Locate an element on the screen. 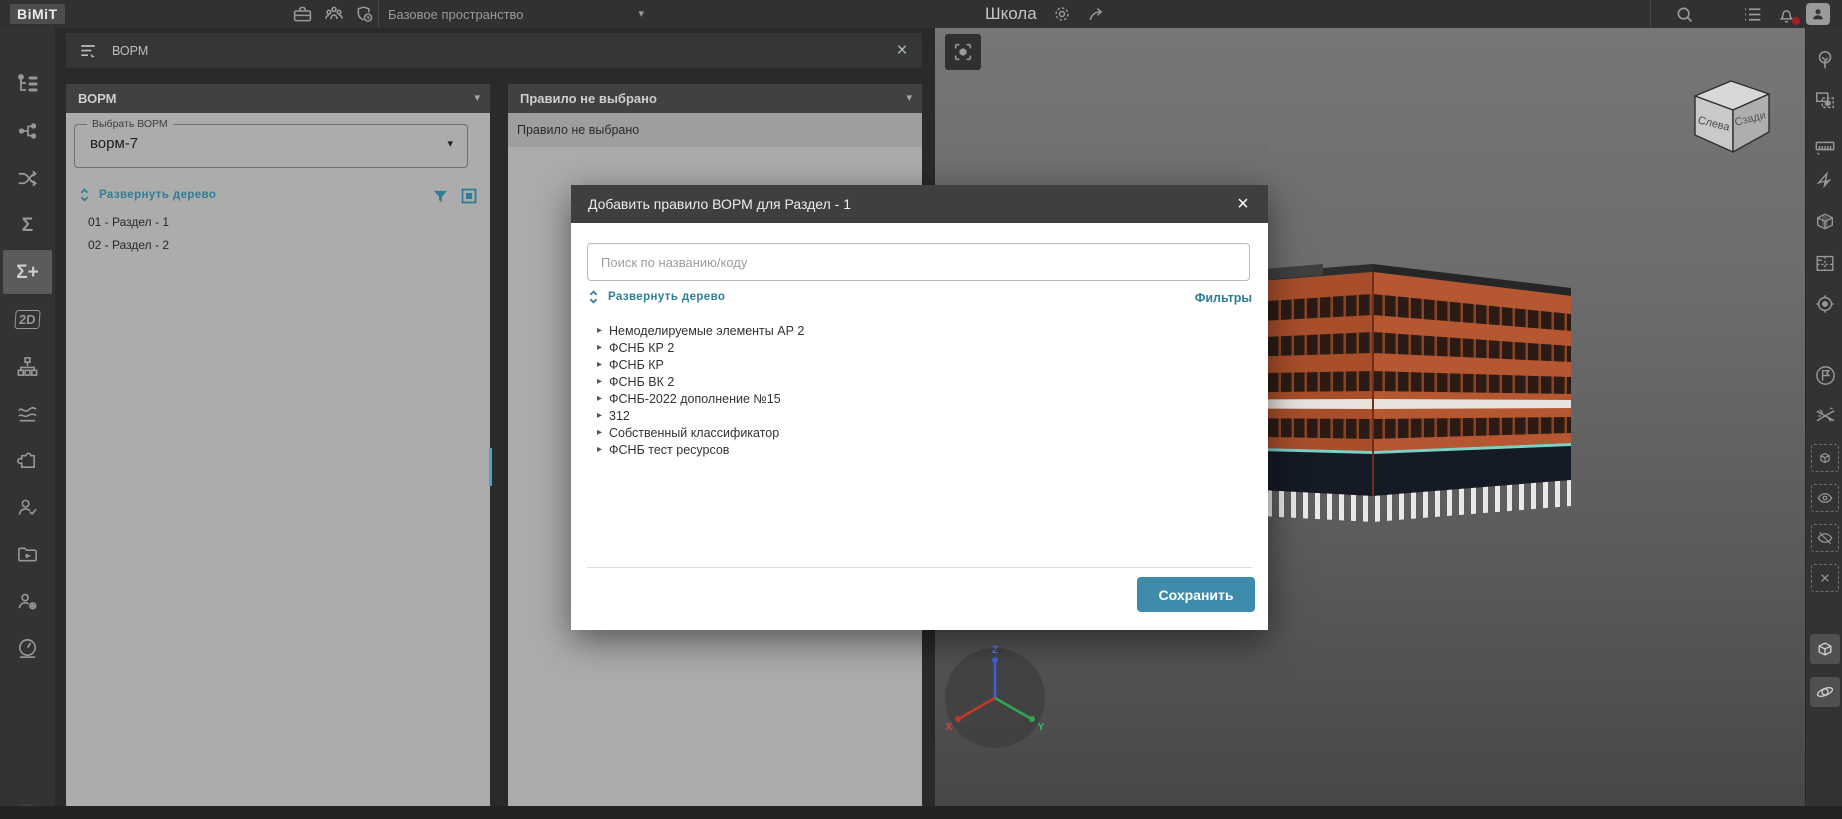  branch-icon is located at coordinates (27, 131).